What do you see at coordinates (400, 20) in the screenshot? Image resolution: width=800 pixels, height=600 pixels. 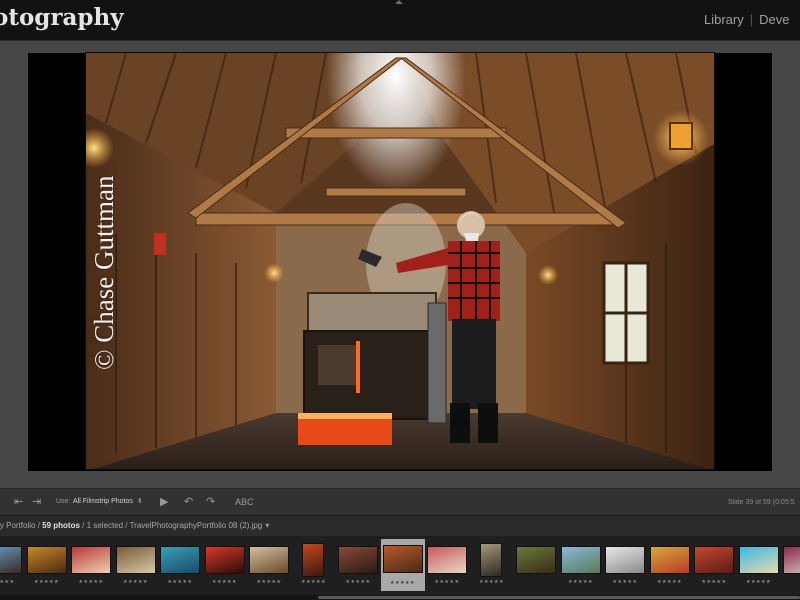 I see `identity-bar: otography Library | Deve` at bounding box center [400, 20].